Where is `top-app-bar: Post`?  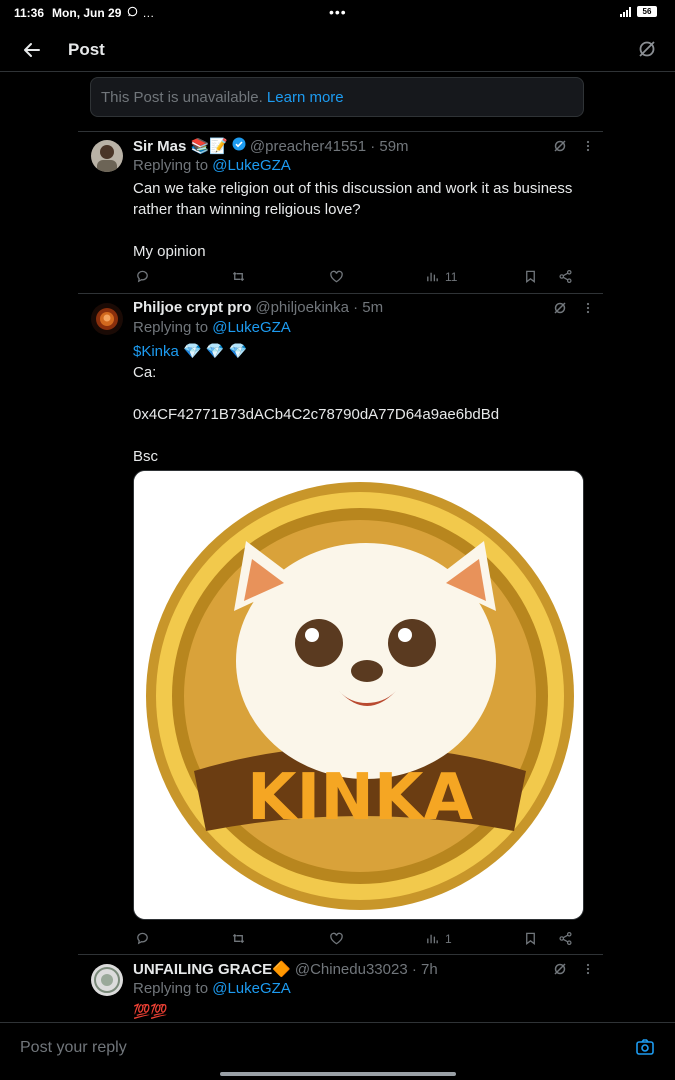 top-app-bar: Post is located at coordinates (337, 51).